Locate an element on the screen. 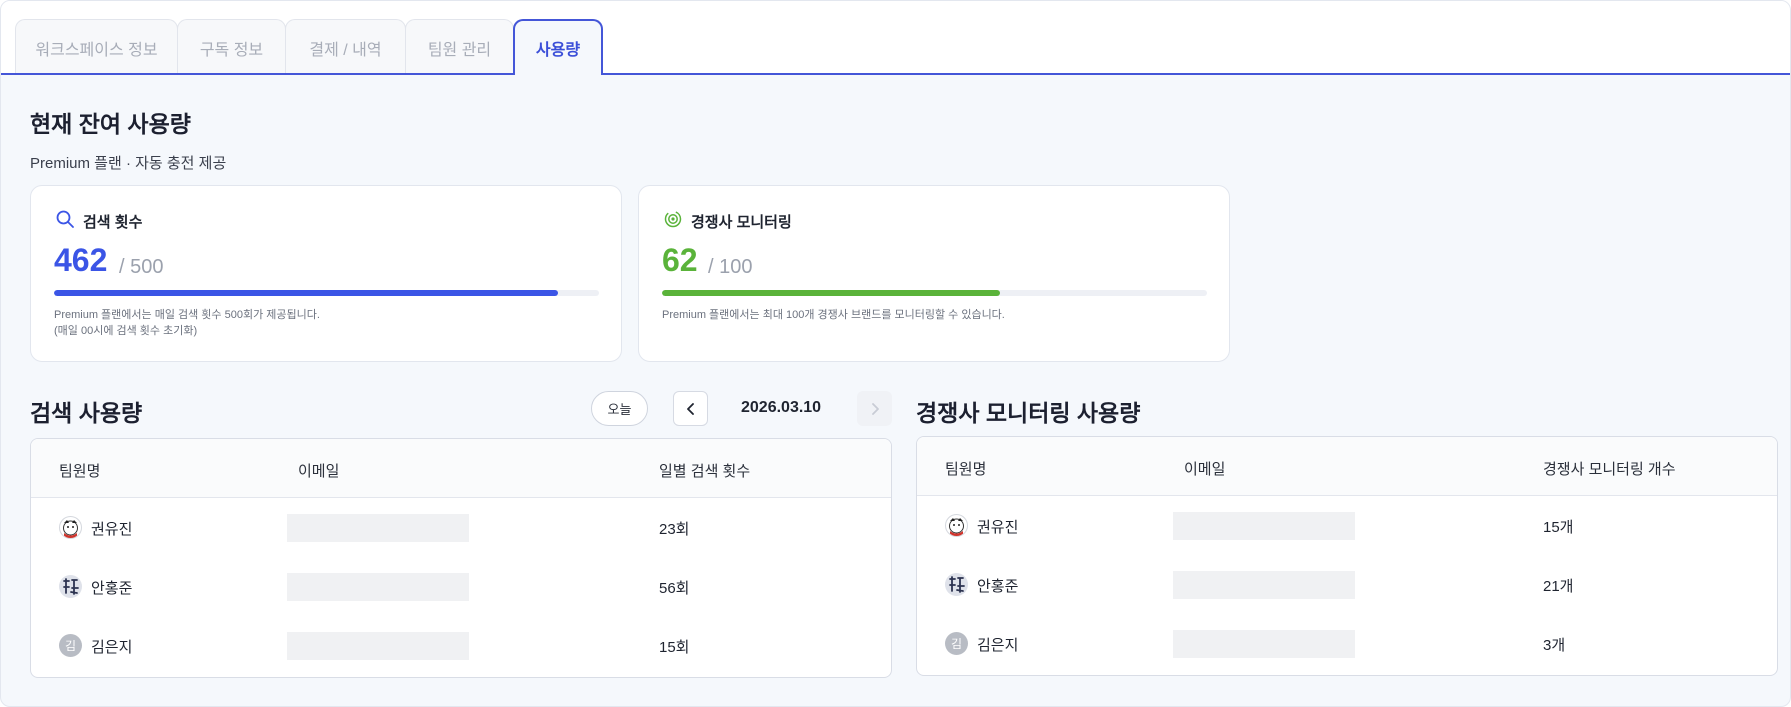  search-used-count: 462 is located at coordinates (81, 260).